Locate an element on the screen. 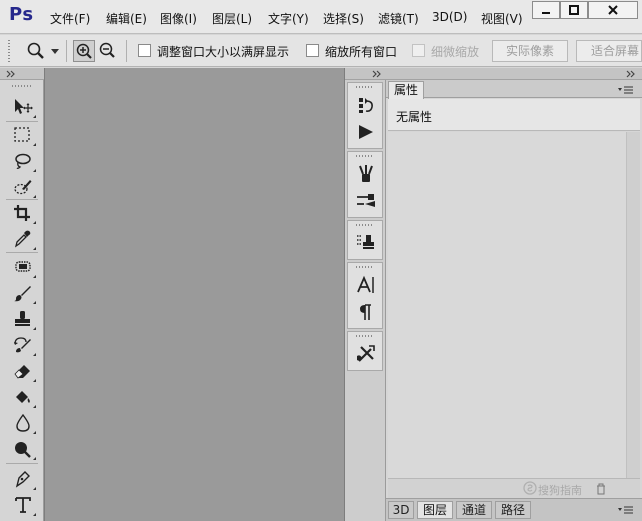 The image size is (642, 521). type-tool-icon is located at coordinates (23, 505).